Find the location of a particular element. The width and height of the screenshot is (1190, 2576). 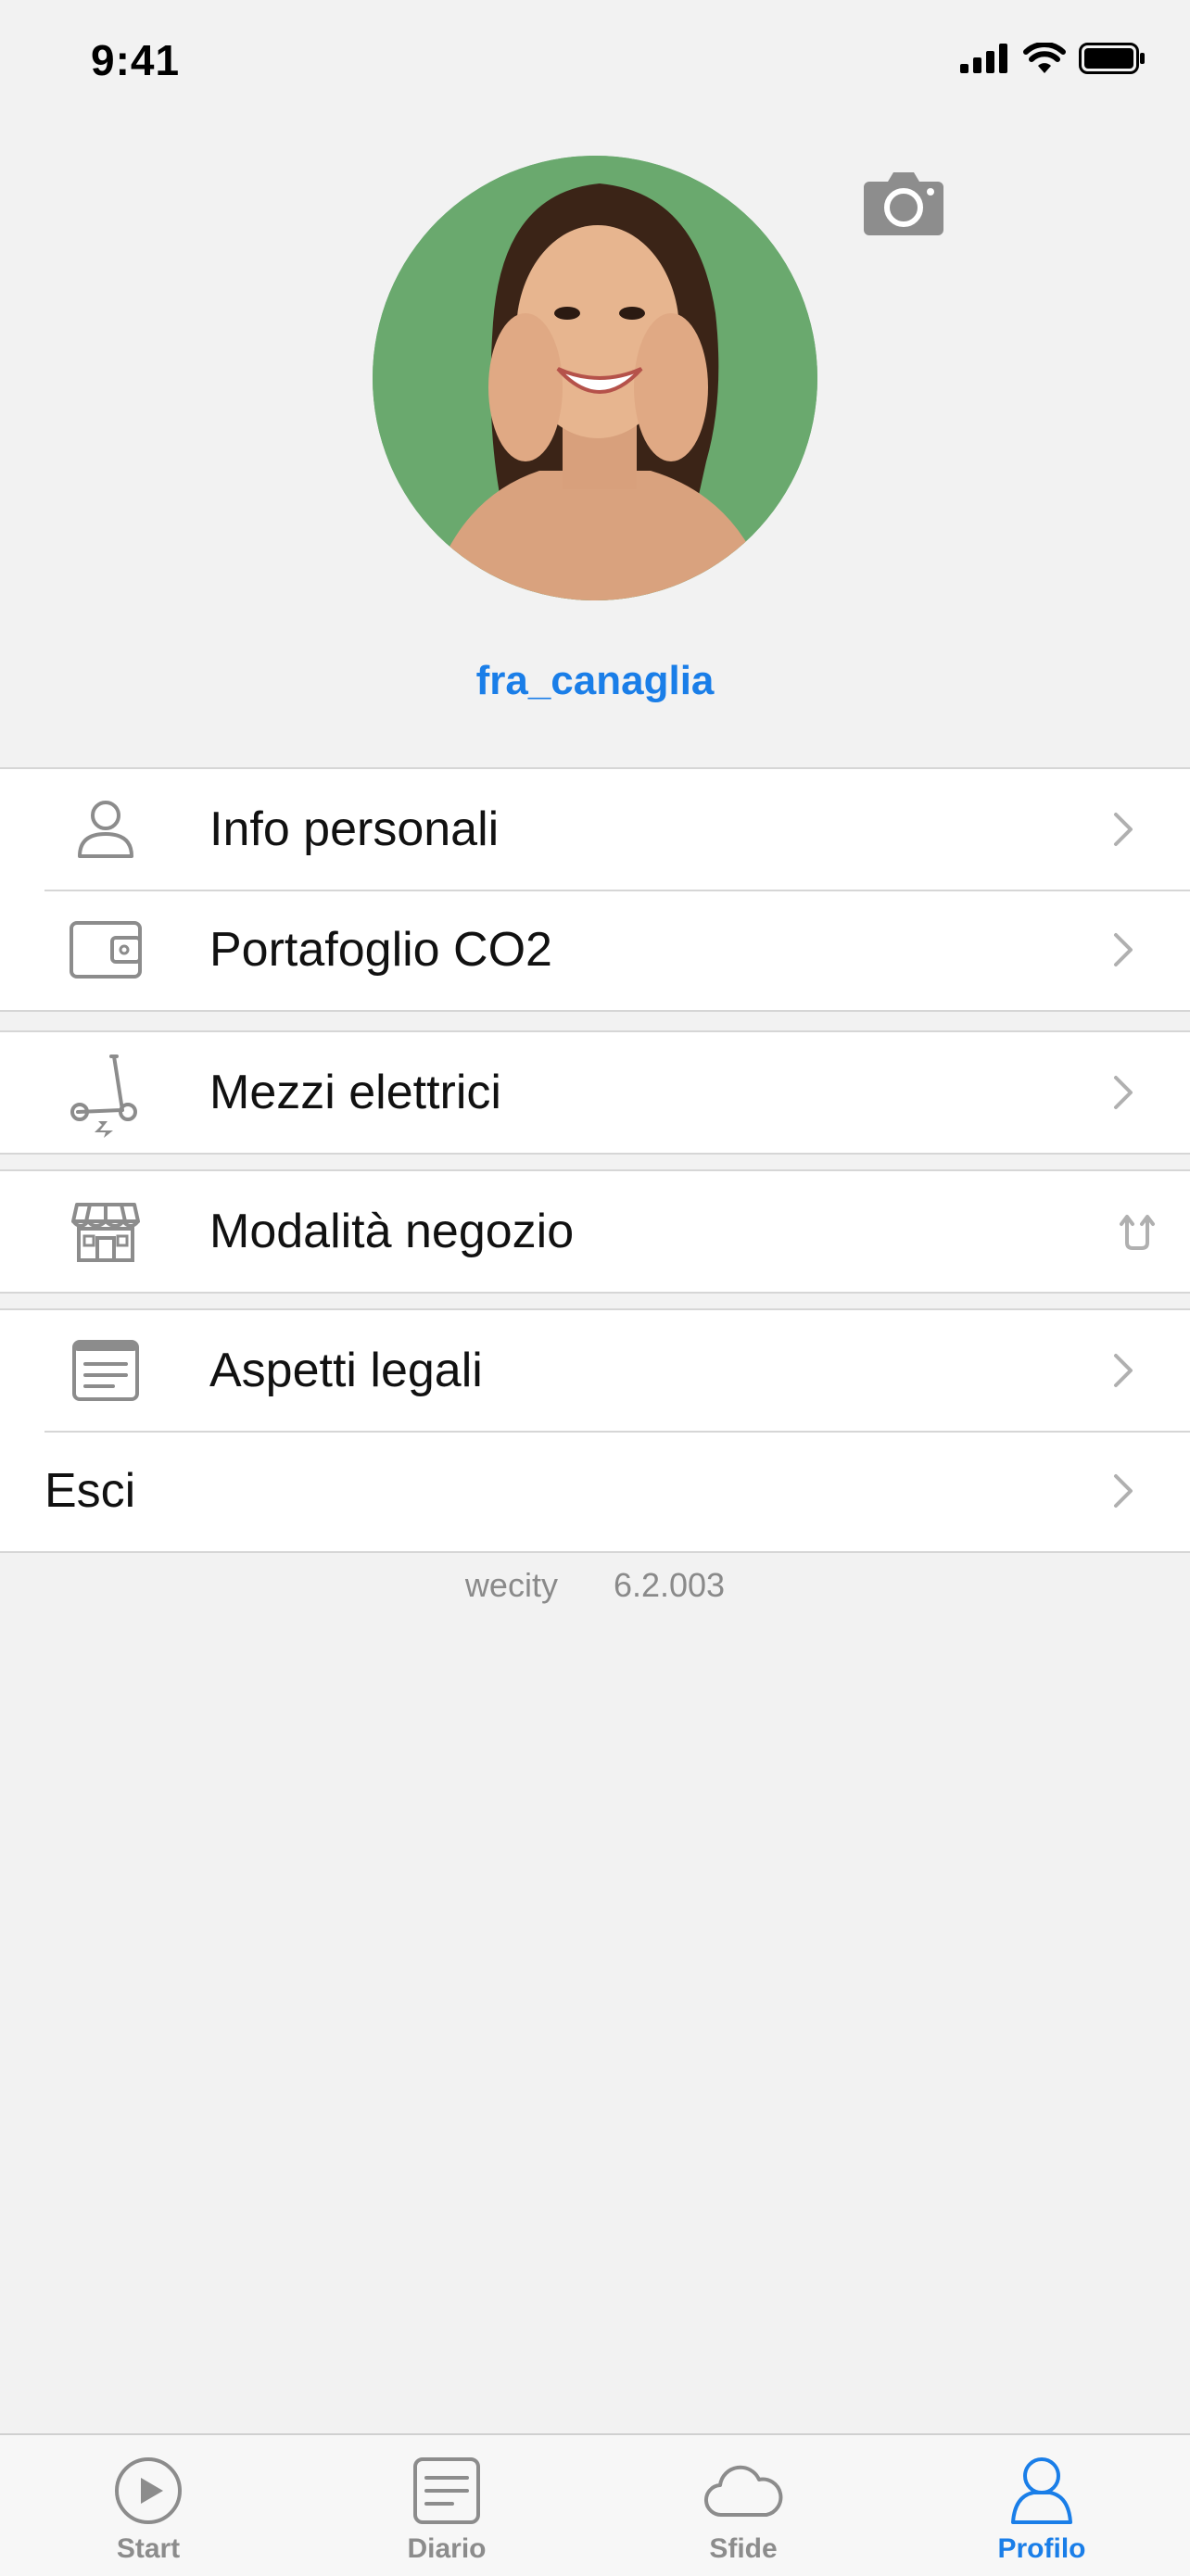

menu-item-modalita-negozio: Modalità negozio is located at coordinates (595, 1231).